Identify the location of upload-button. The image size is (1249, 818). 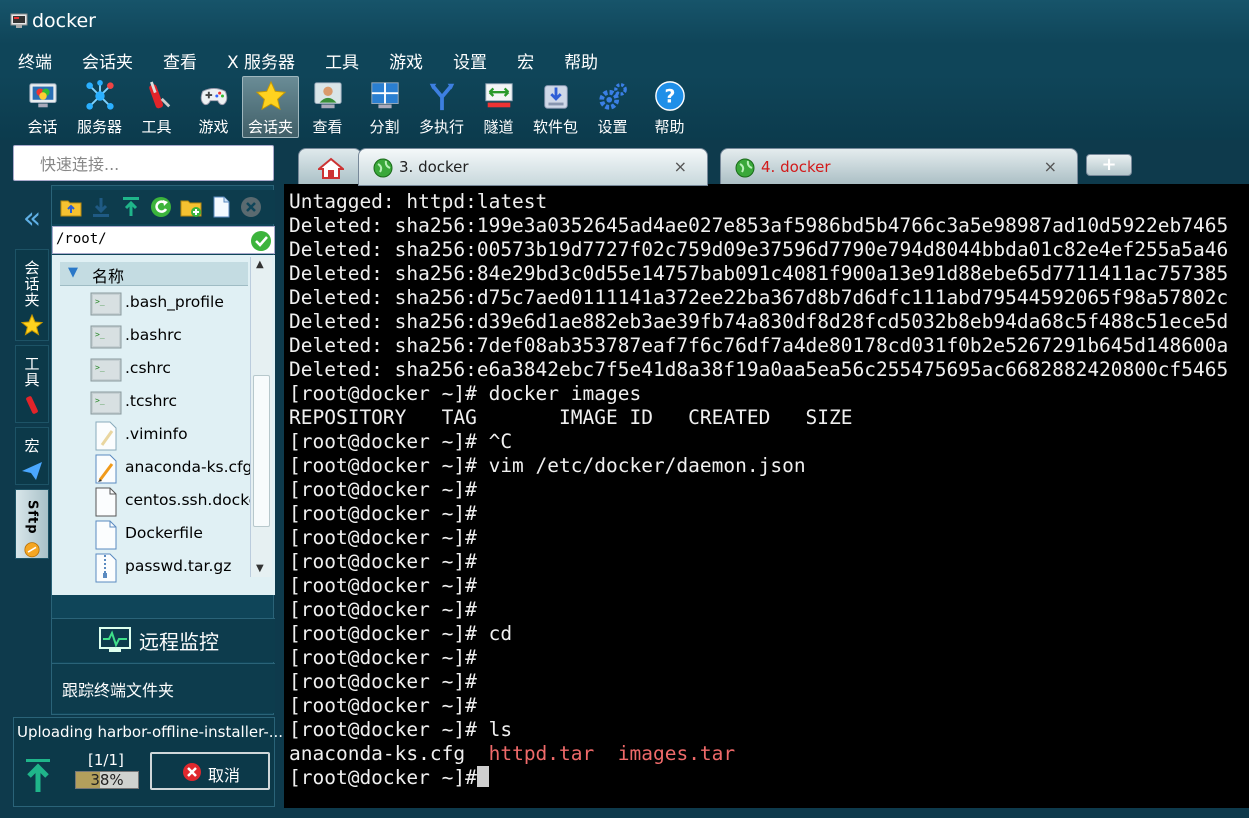
(131, 207).